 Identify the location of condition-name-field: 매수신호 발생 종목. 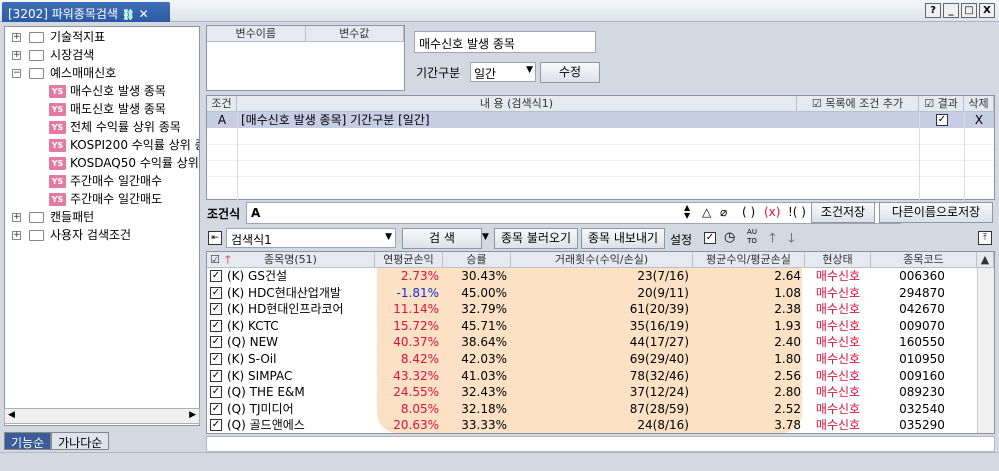
(505, 42).